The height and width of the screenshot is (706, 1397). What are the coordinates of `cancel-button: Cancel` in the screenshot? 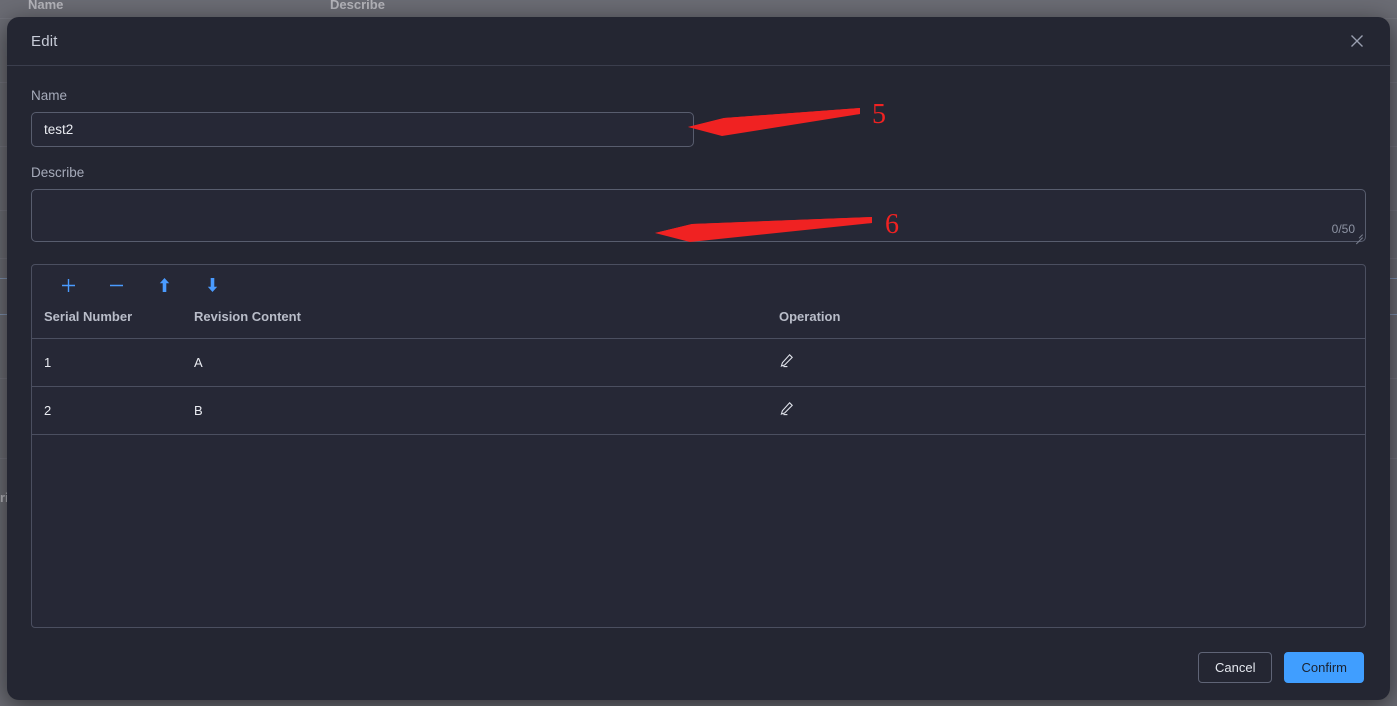 It's located at (1235, 667).